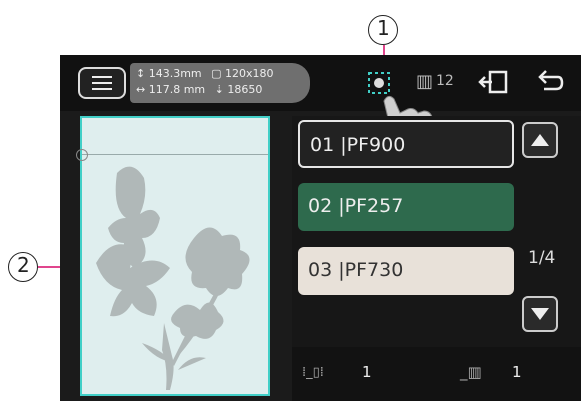 The height and width of the screenshot is (401, 581). I want to click on bottom-bar: ⁞_▯⁞ 1 _▥ 1, so click(436, 374).